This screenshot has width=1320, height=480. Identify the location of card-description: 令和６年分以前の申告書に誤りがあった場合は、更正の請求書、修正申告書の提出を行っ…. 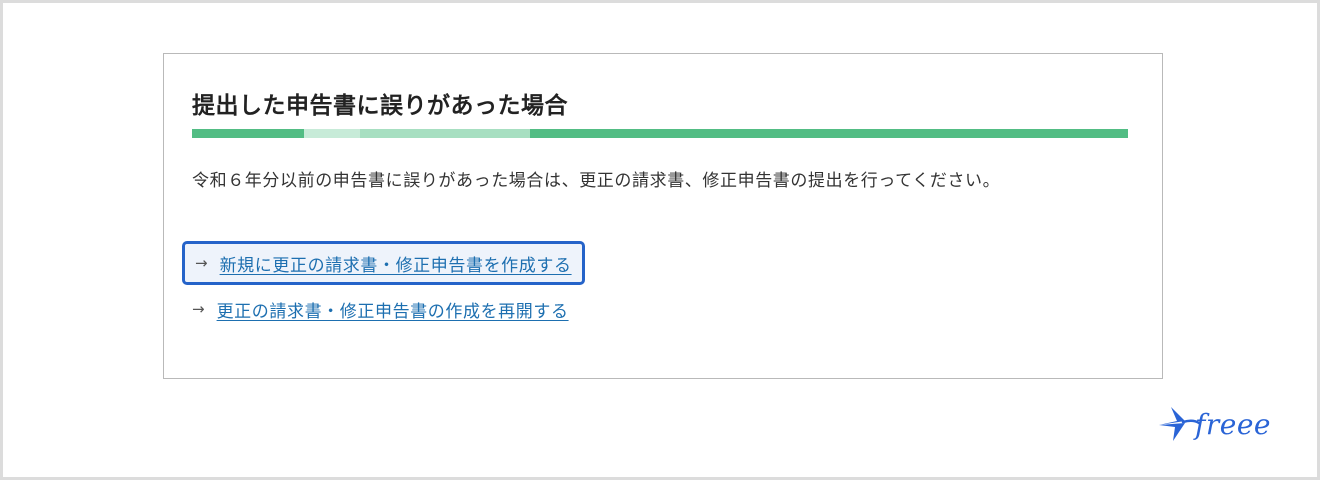
(596, 181).